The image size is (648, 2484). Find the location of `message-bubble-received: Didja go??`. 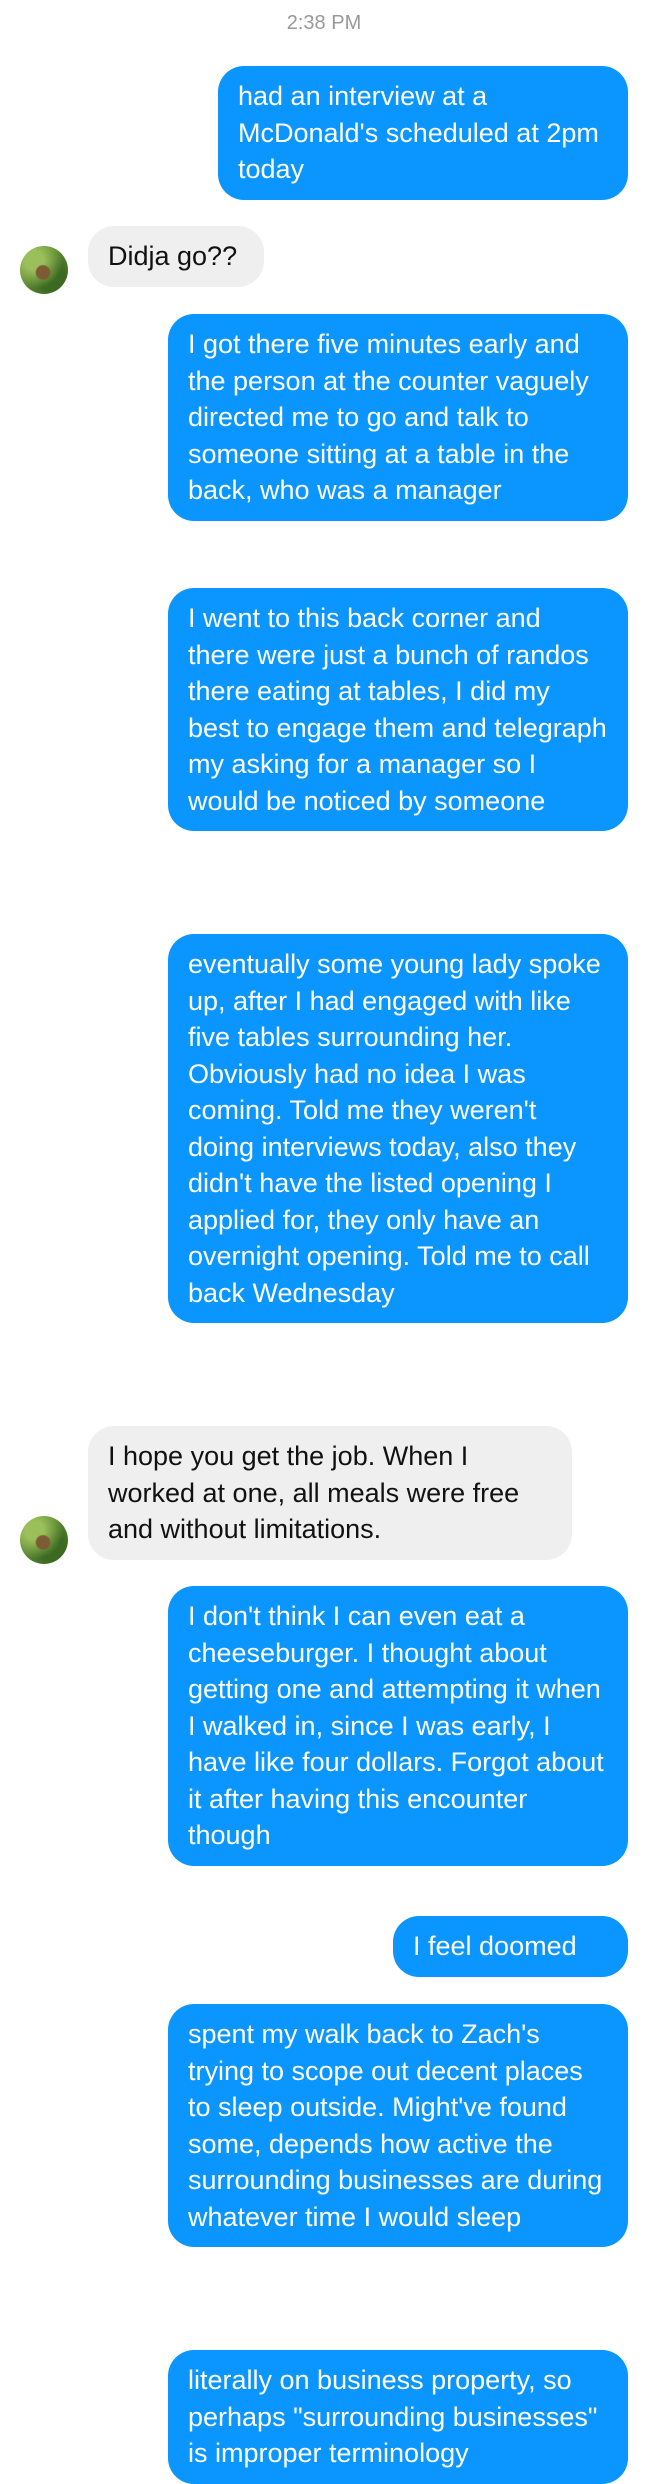

message-bubble-received: Didja go?? is located at coordinates (176, 256).